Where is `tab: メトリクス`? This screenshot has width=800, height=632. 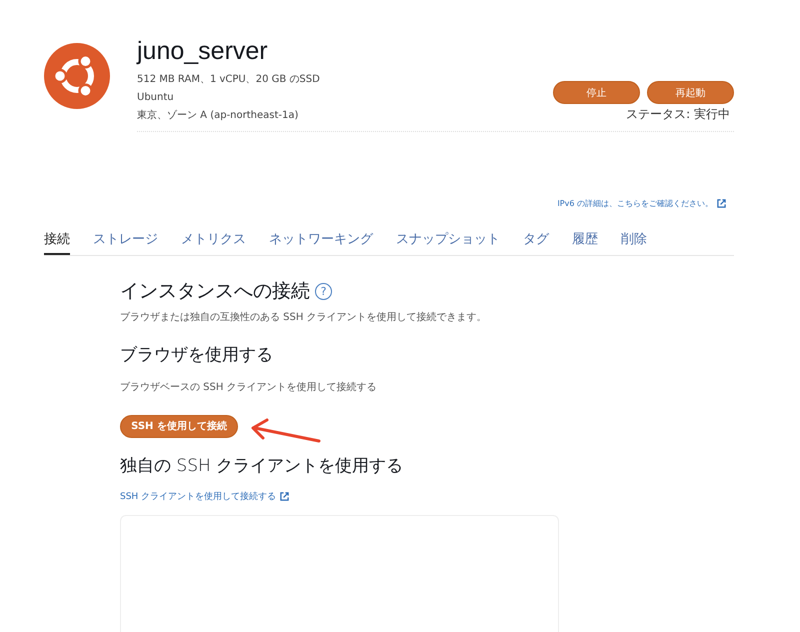
tab: メトリクス is located at coordinates (213, 239).